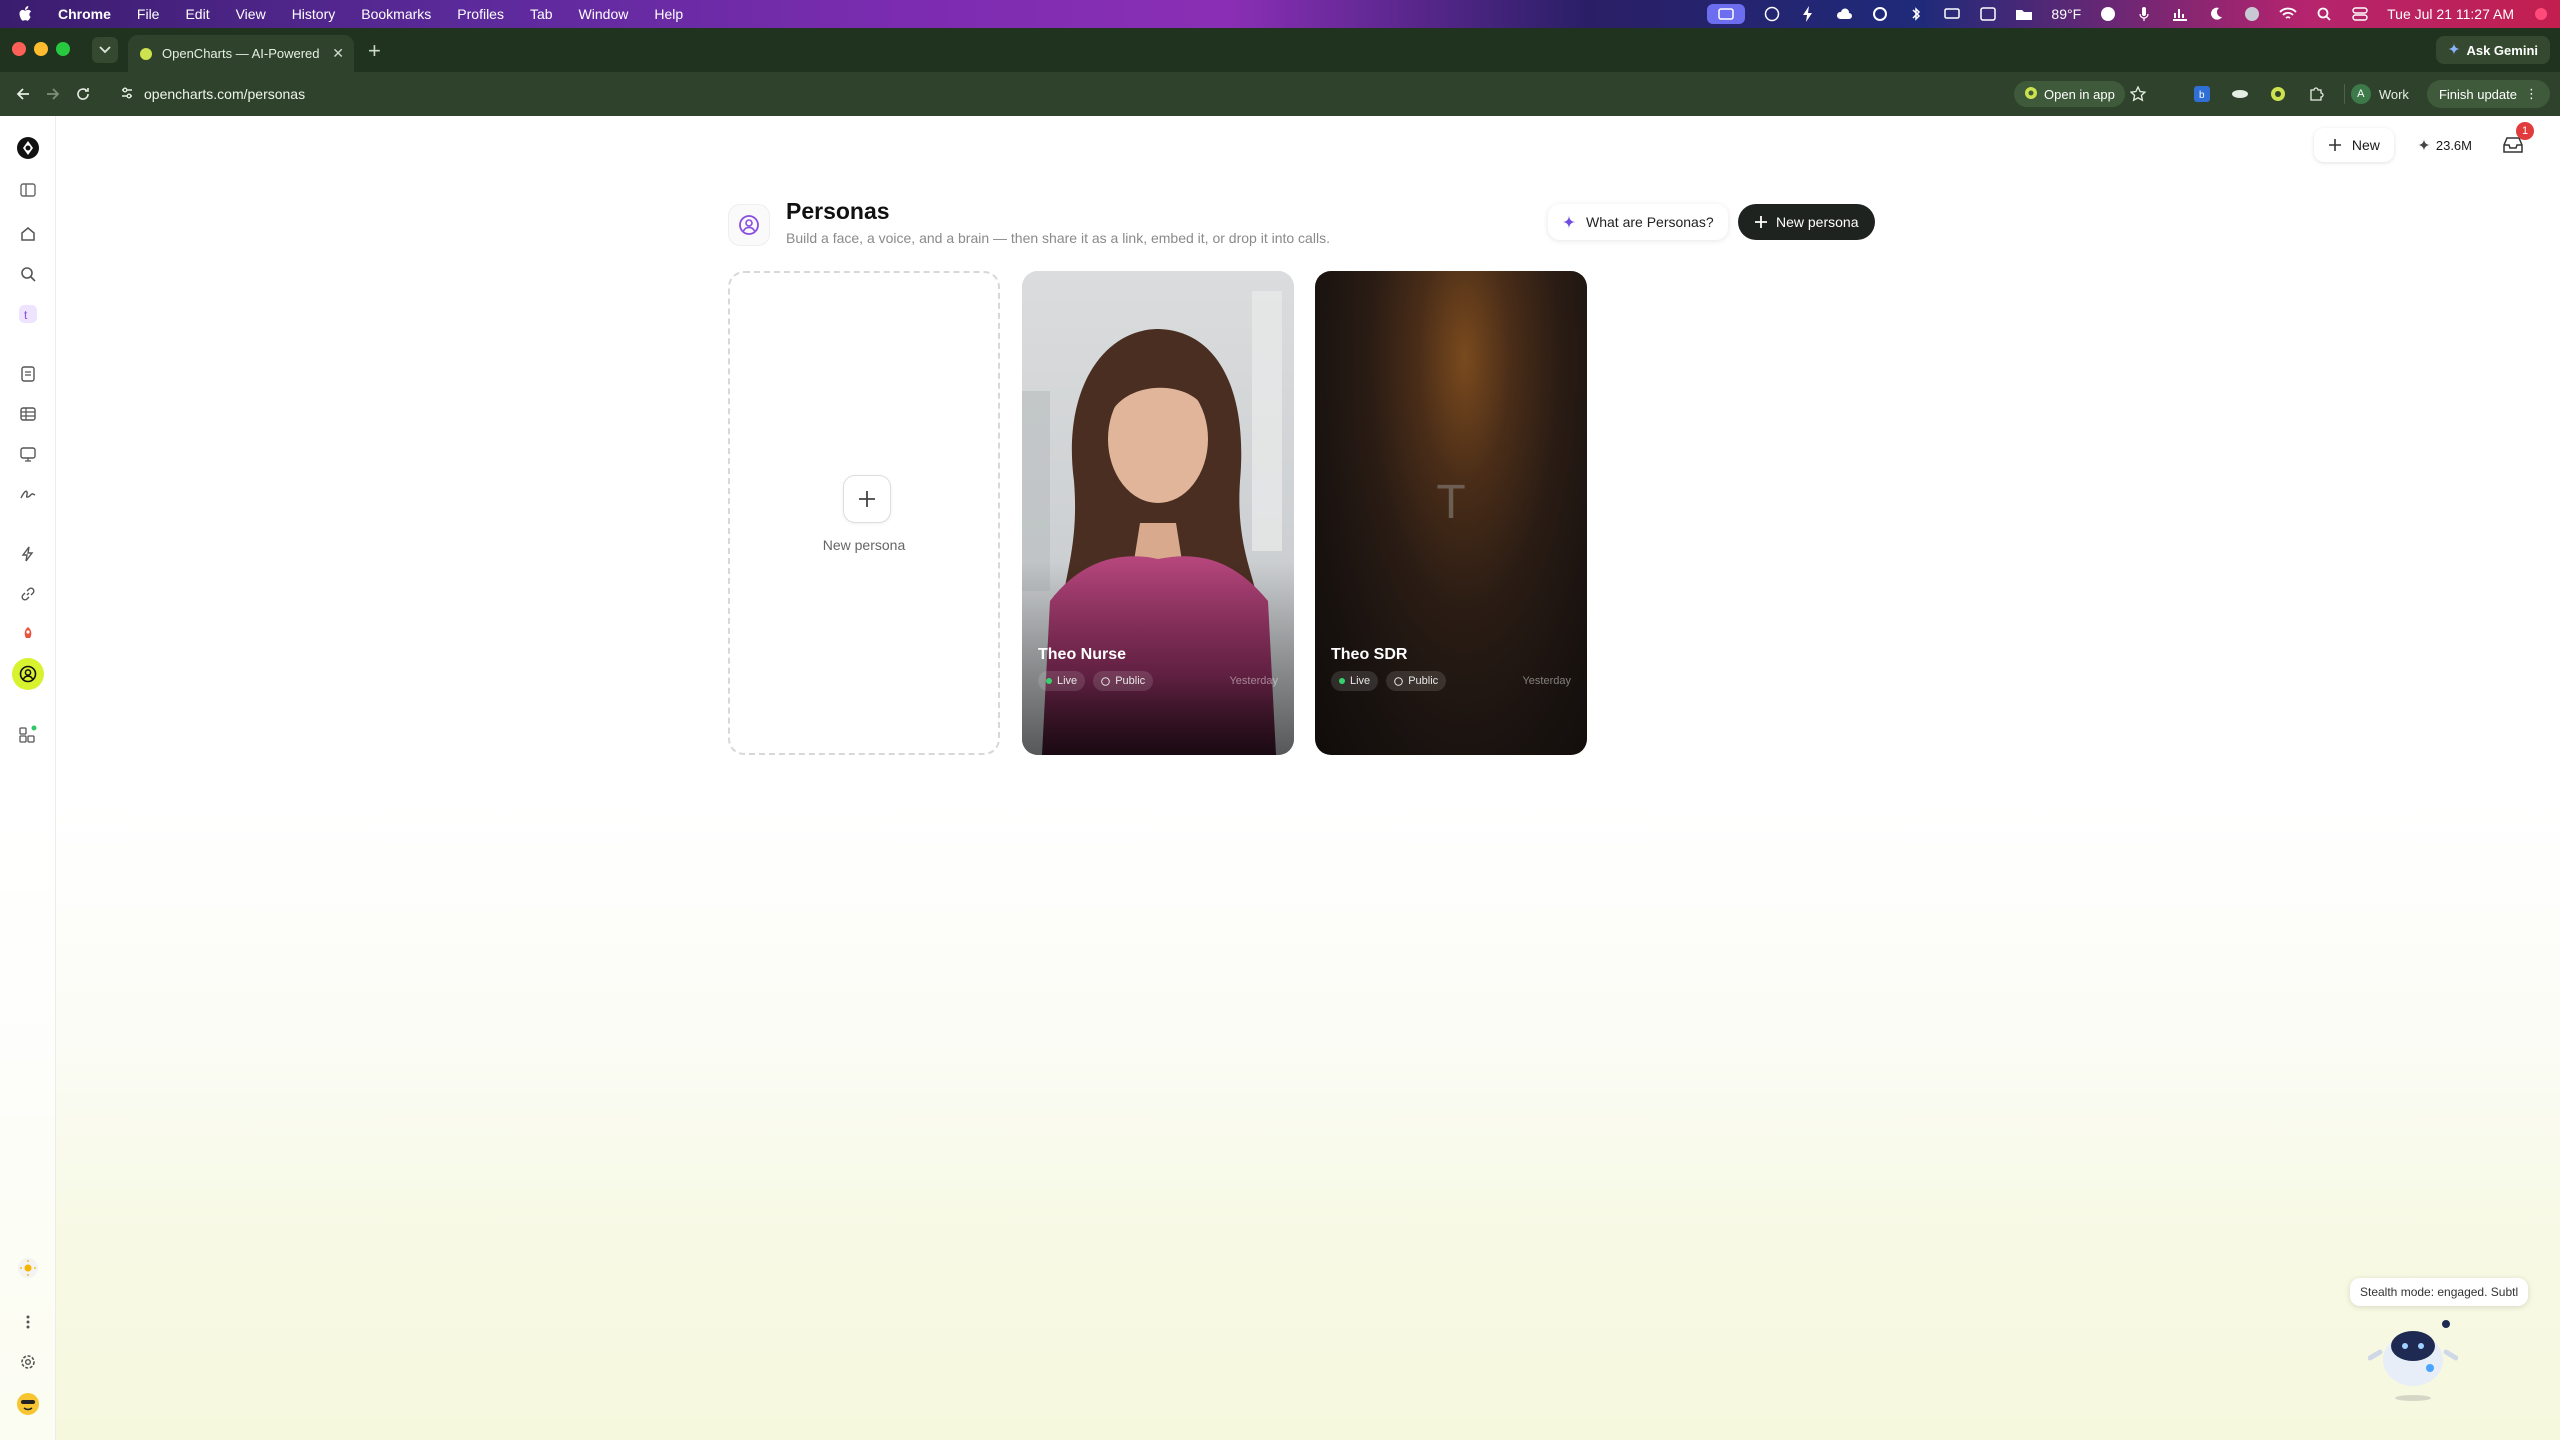 The height and width of the screenshot is (1440, 2560). Describe the element at coordinates (2324, 14) in the screenshot. I see `spotlight-icon` at that location.